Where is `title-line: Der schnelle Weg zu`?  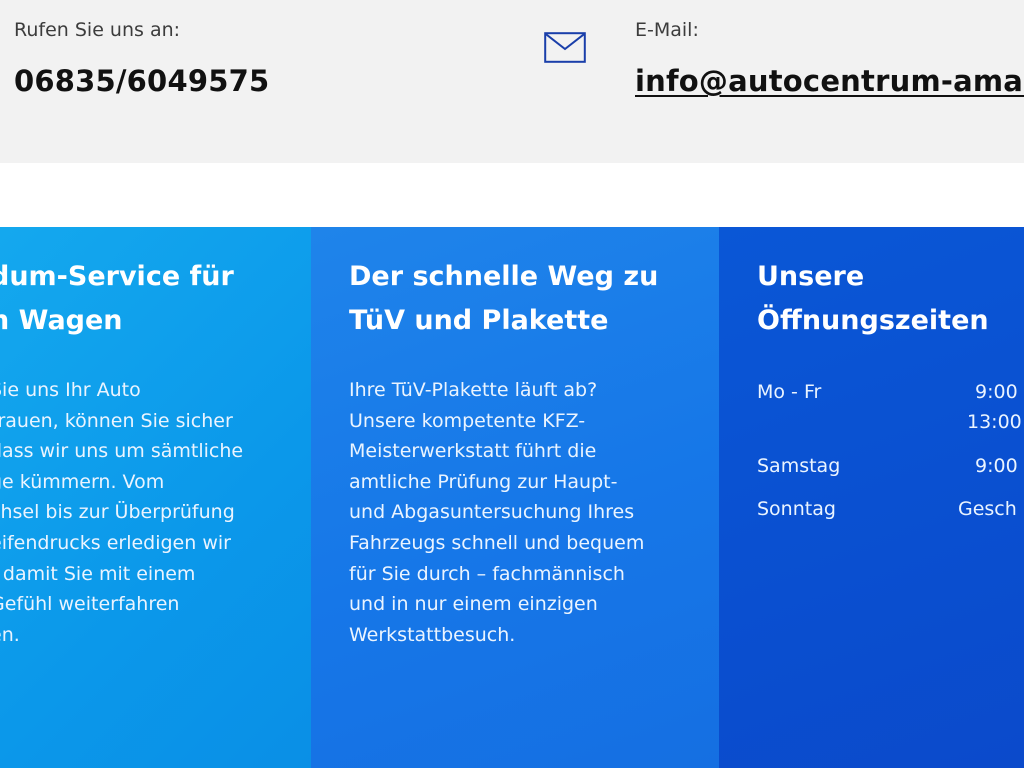
title-line: Der schnelle Weg zu is located at coordinates (504, 276).